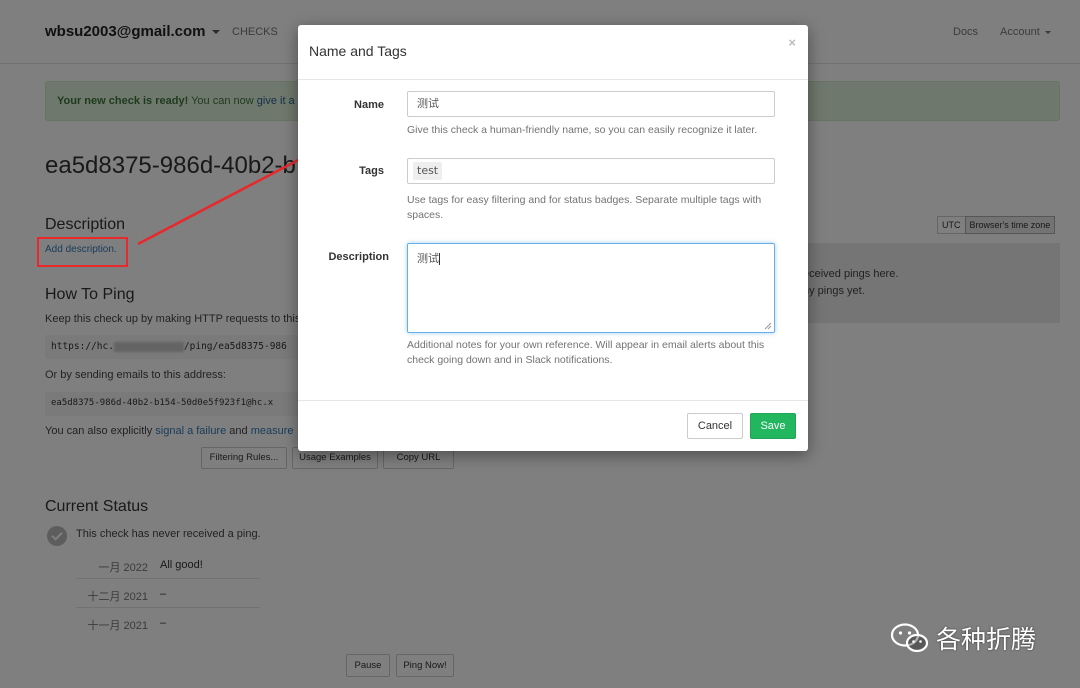 This screenshot has height=688, width=1080. I want to click on tags-label: Tags, so click(371, 171).